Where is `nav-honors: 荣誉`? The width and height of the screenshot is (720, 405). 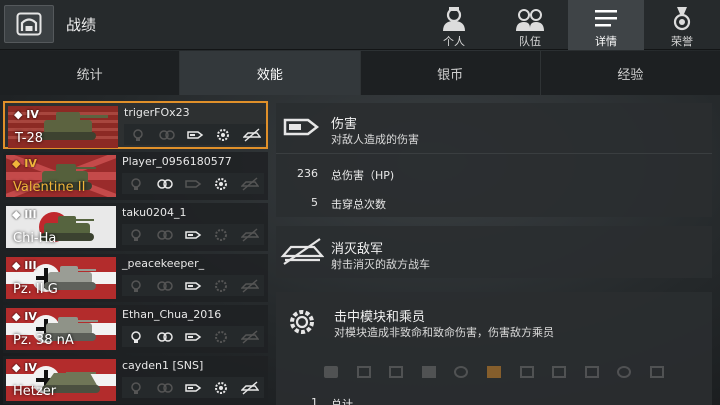
nav-honors: 荣誉 is located at coordinates (682, 25).